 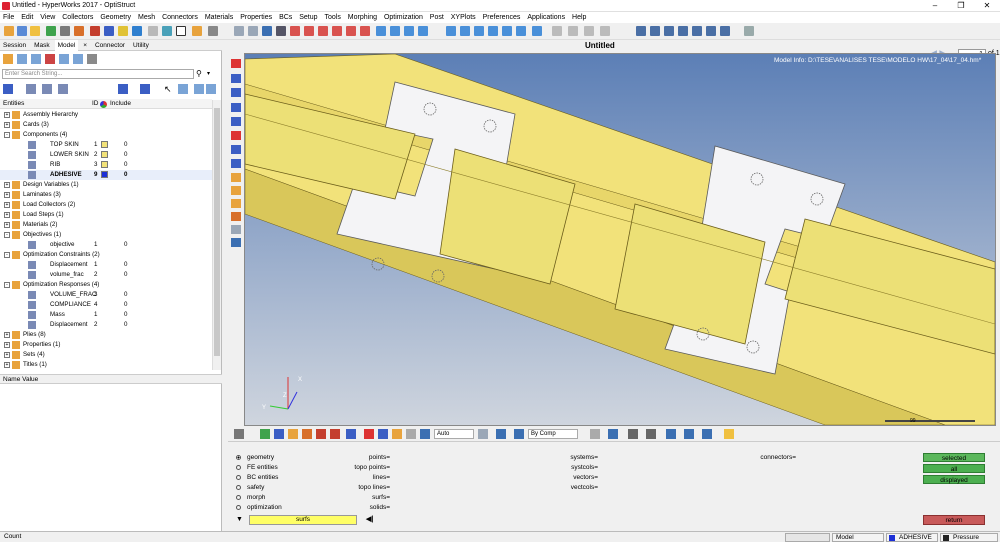 What do you see at coordinates (257, 468) in the screenshot?
I see `radio-fe-entities: FE entities` at bounding box center [257, 468].